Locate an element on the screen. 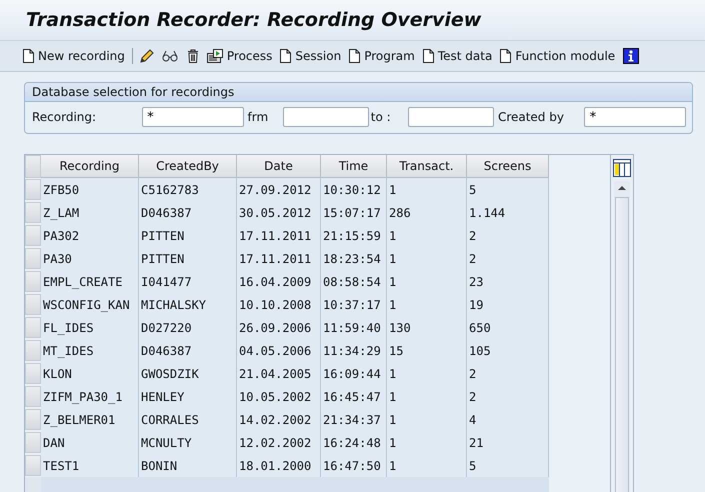  table-cell: 10:30:12 is located at coordinates (354, 189).